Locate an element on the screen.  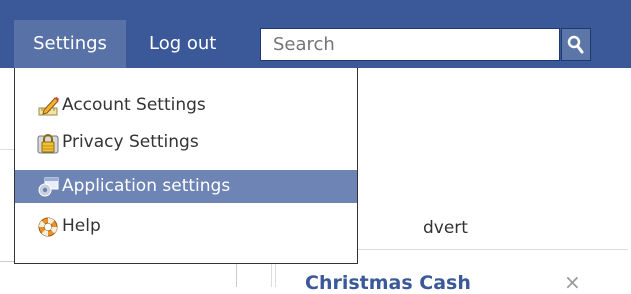
advert-label: dvert is located at coordinates (445, 228).